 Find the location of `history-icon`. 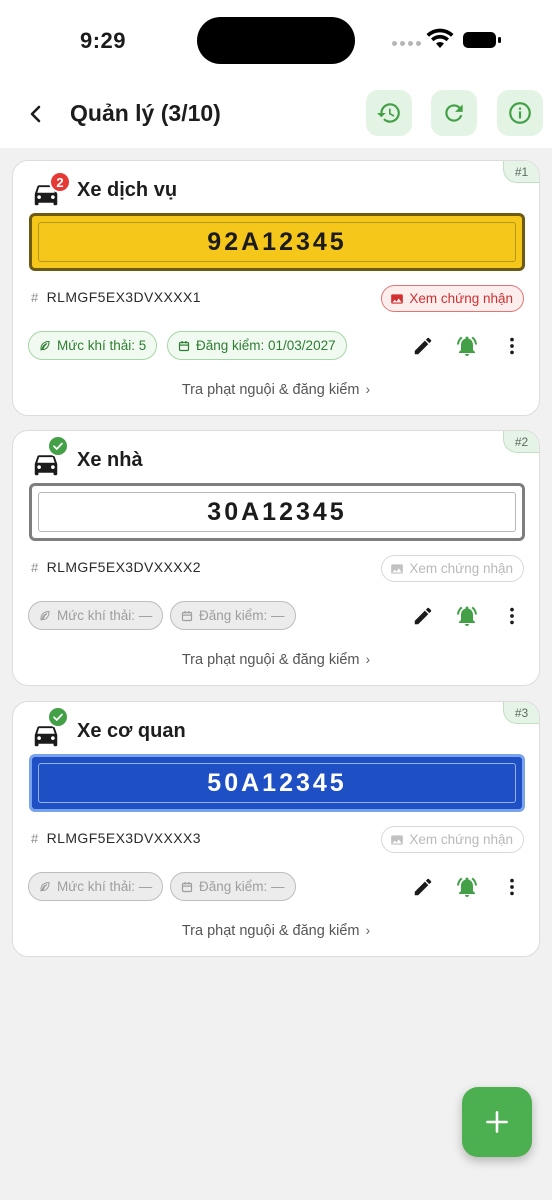

history-icon is located at coordinates (388, 113).